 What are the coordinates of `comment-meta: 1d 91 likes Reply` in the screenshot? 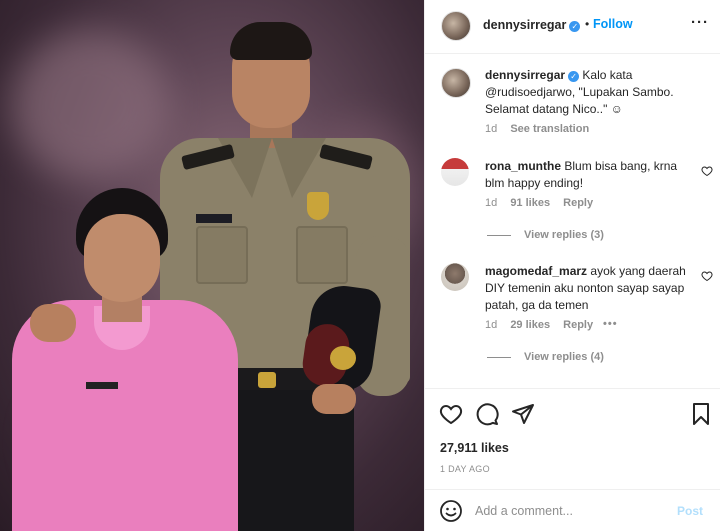 It's located at (539, 203).